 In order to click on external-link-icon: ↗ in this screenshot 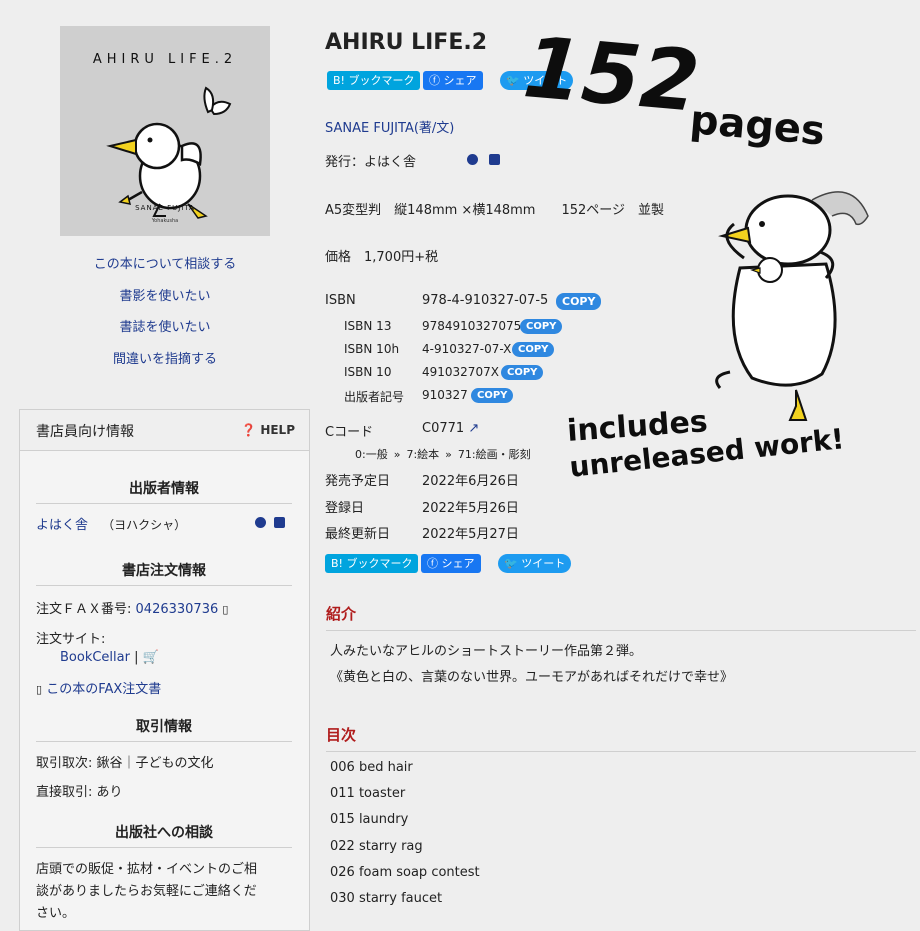, I will do `click(473, 428)`.